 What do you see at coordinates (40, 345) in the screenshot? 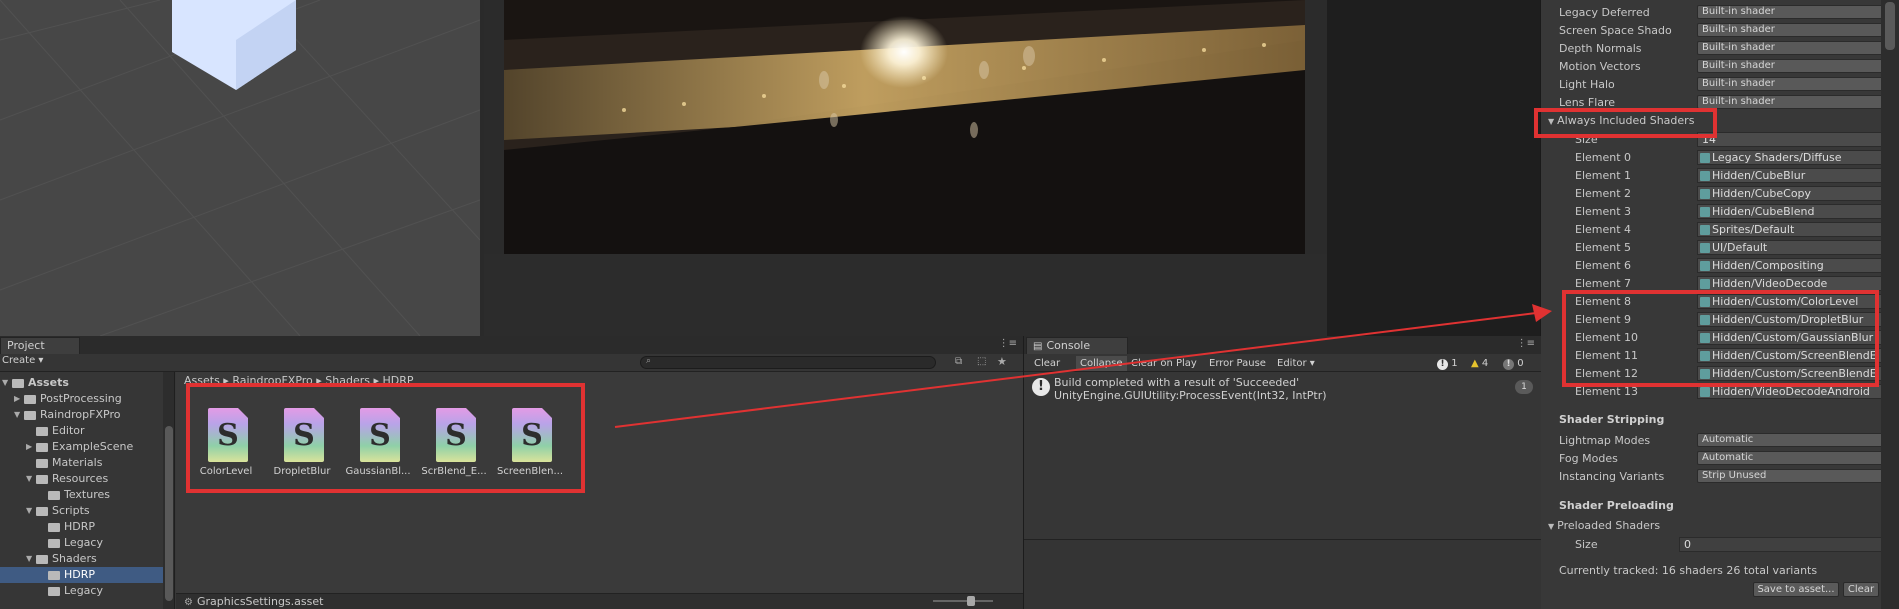
I see `tab-project: Project` at bounding box center [40, 345].